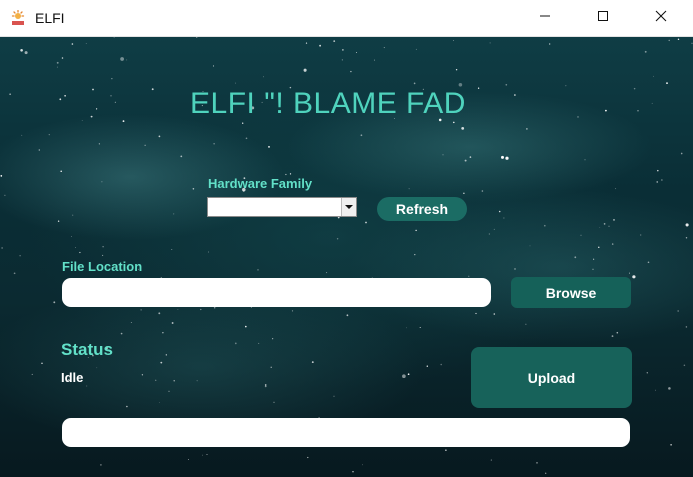 The height and width of the screenshot is (477, 693). Describe the element at coordinates (328, 103) in the screenshot. I see `app-heading: ELFI "! BLAME FAD` at that location.